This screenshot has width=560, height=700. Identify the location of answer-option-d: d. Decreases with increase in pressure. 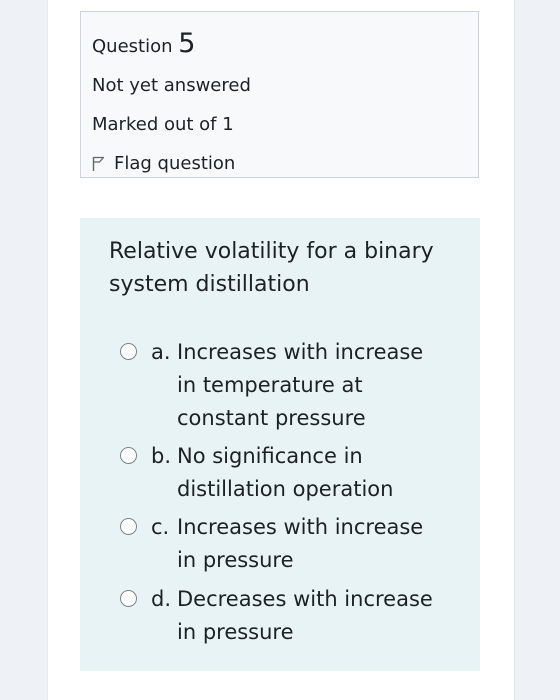
(280, 616).